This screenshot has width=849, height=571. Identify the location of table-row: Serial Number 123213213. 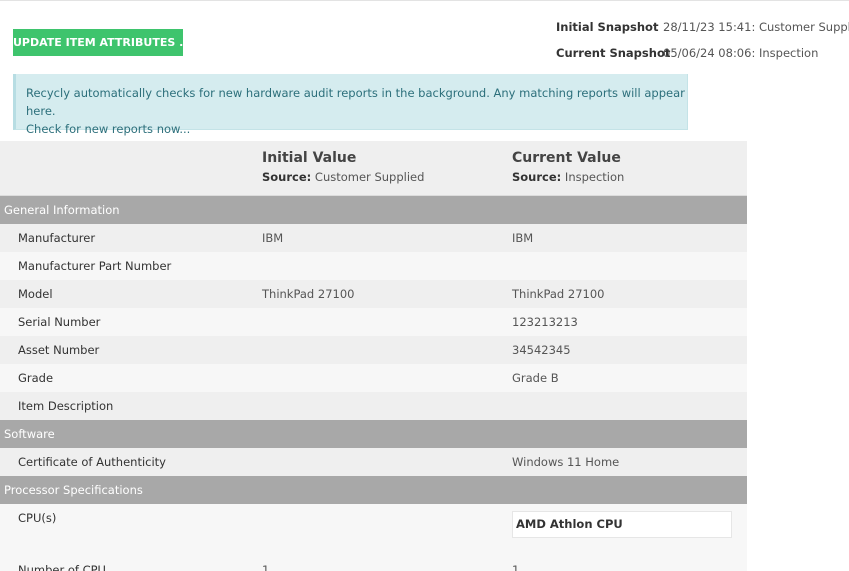
(373, 322).